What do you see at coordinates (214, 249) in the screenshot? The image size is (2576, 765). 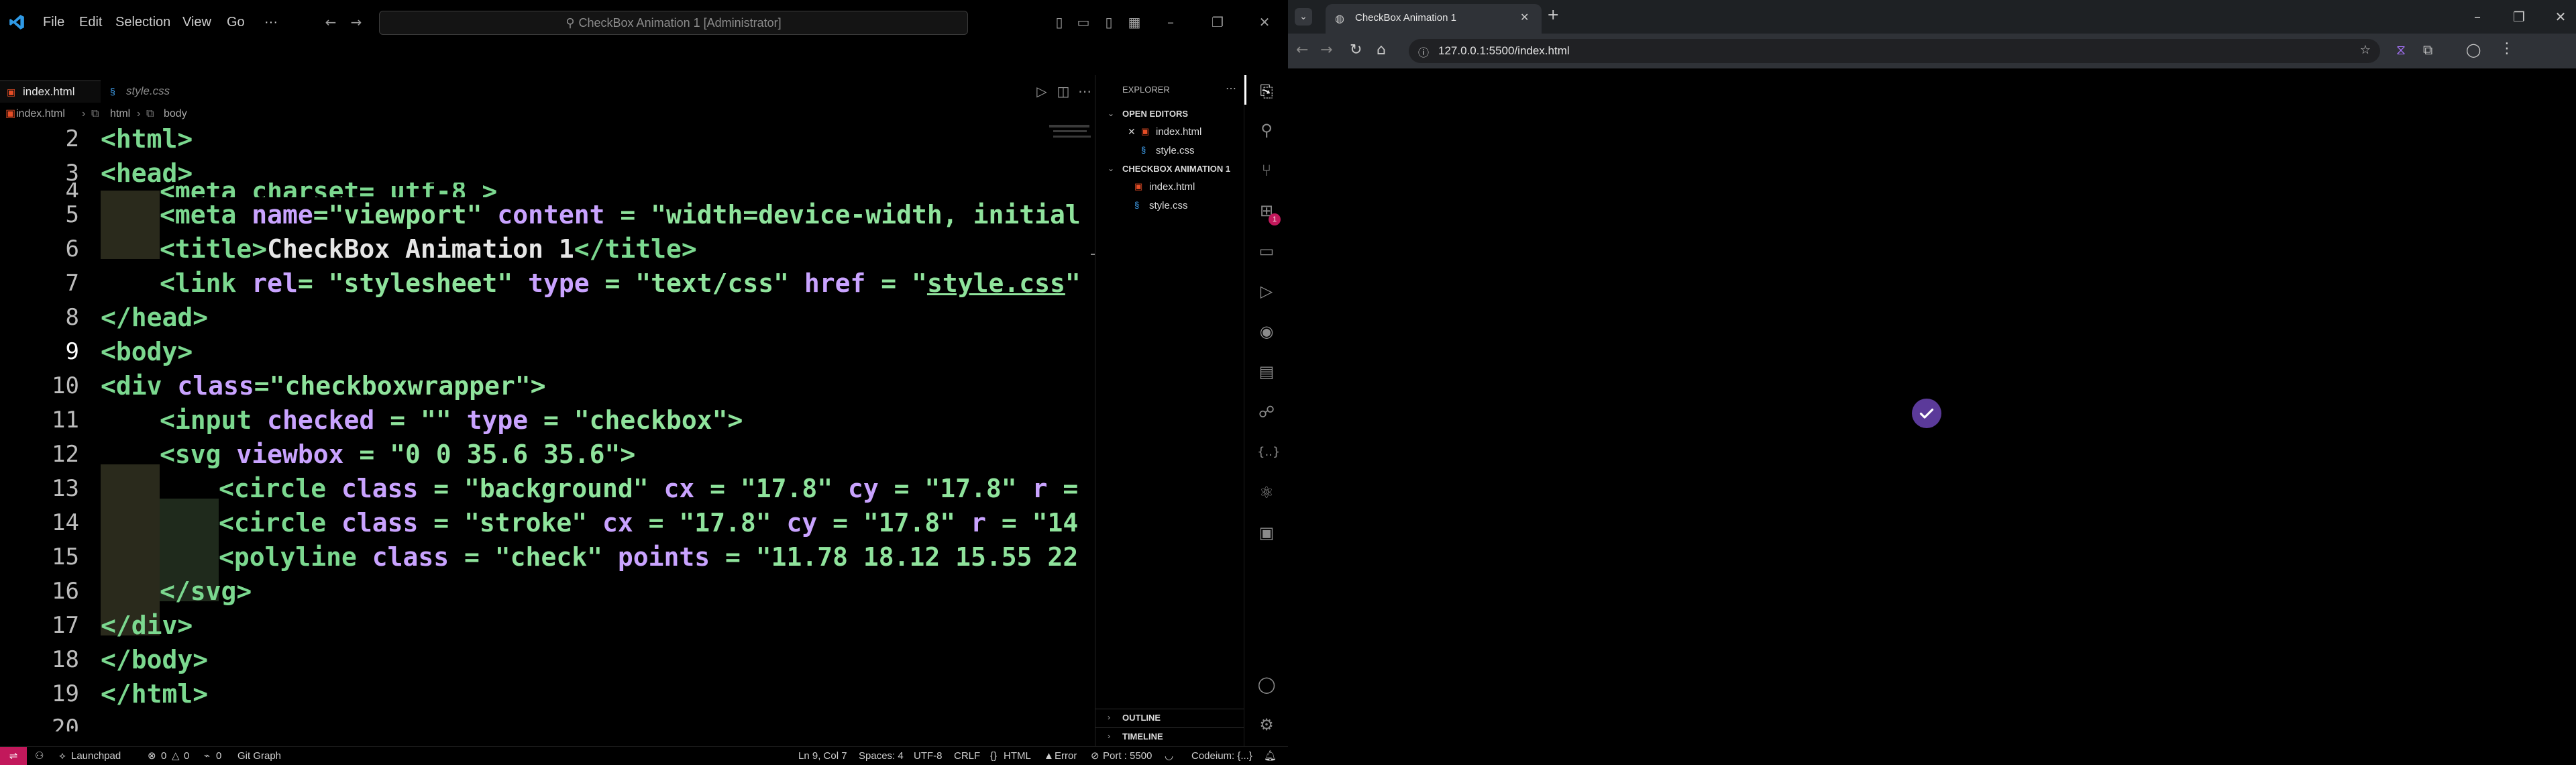 I see `token: <title>` at bounding box center [214, 249].